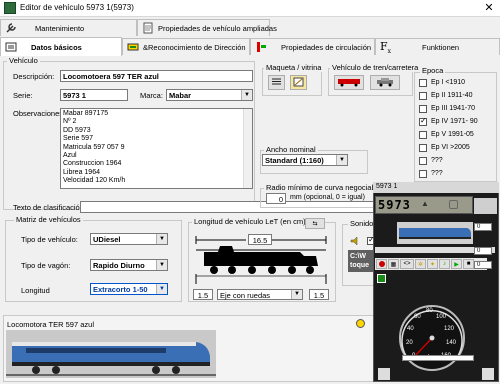  I want to click on longitud-lot-group-label: Longitud de vehículo LeT (en cm), so click(250, 221).